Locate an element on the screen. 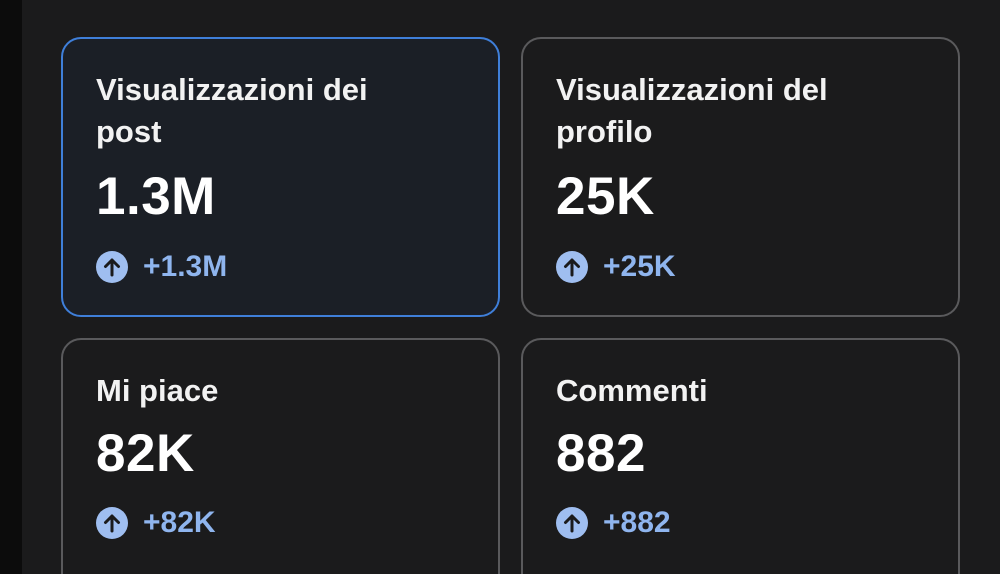  stat-delta: +1.3M is located at coordinates (161, 267).